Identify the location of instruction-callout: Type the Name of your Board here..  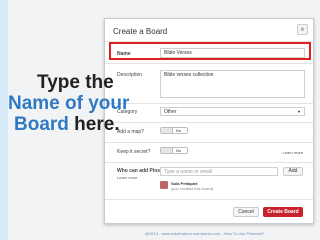
(70, 103).